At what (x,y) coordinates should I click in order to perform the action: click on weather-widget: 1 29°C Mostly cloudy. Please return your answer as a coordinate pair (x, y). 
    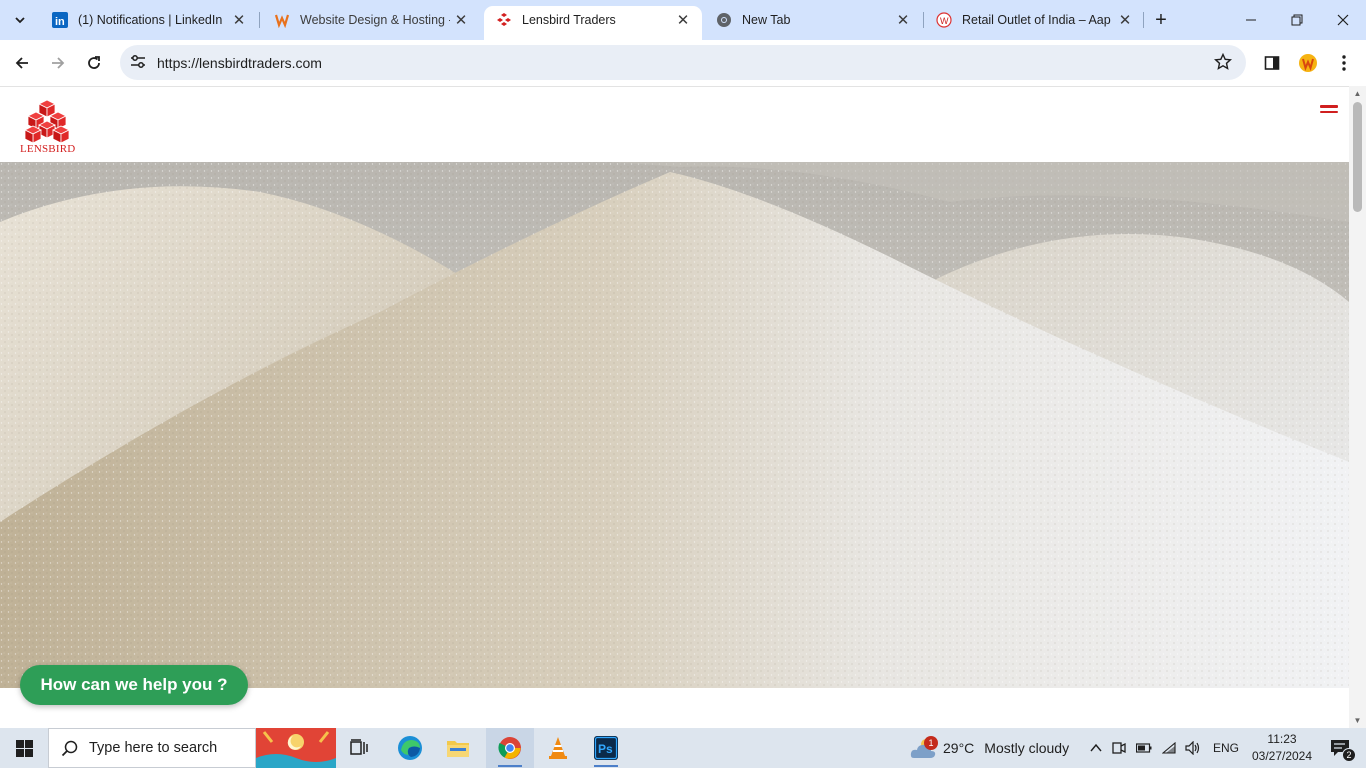
    Looking at the image, I should click on (989, 748).